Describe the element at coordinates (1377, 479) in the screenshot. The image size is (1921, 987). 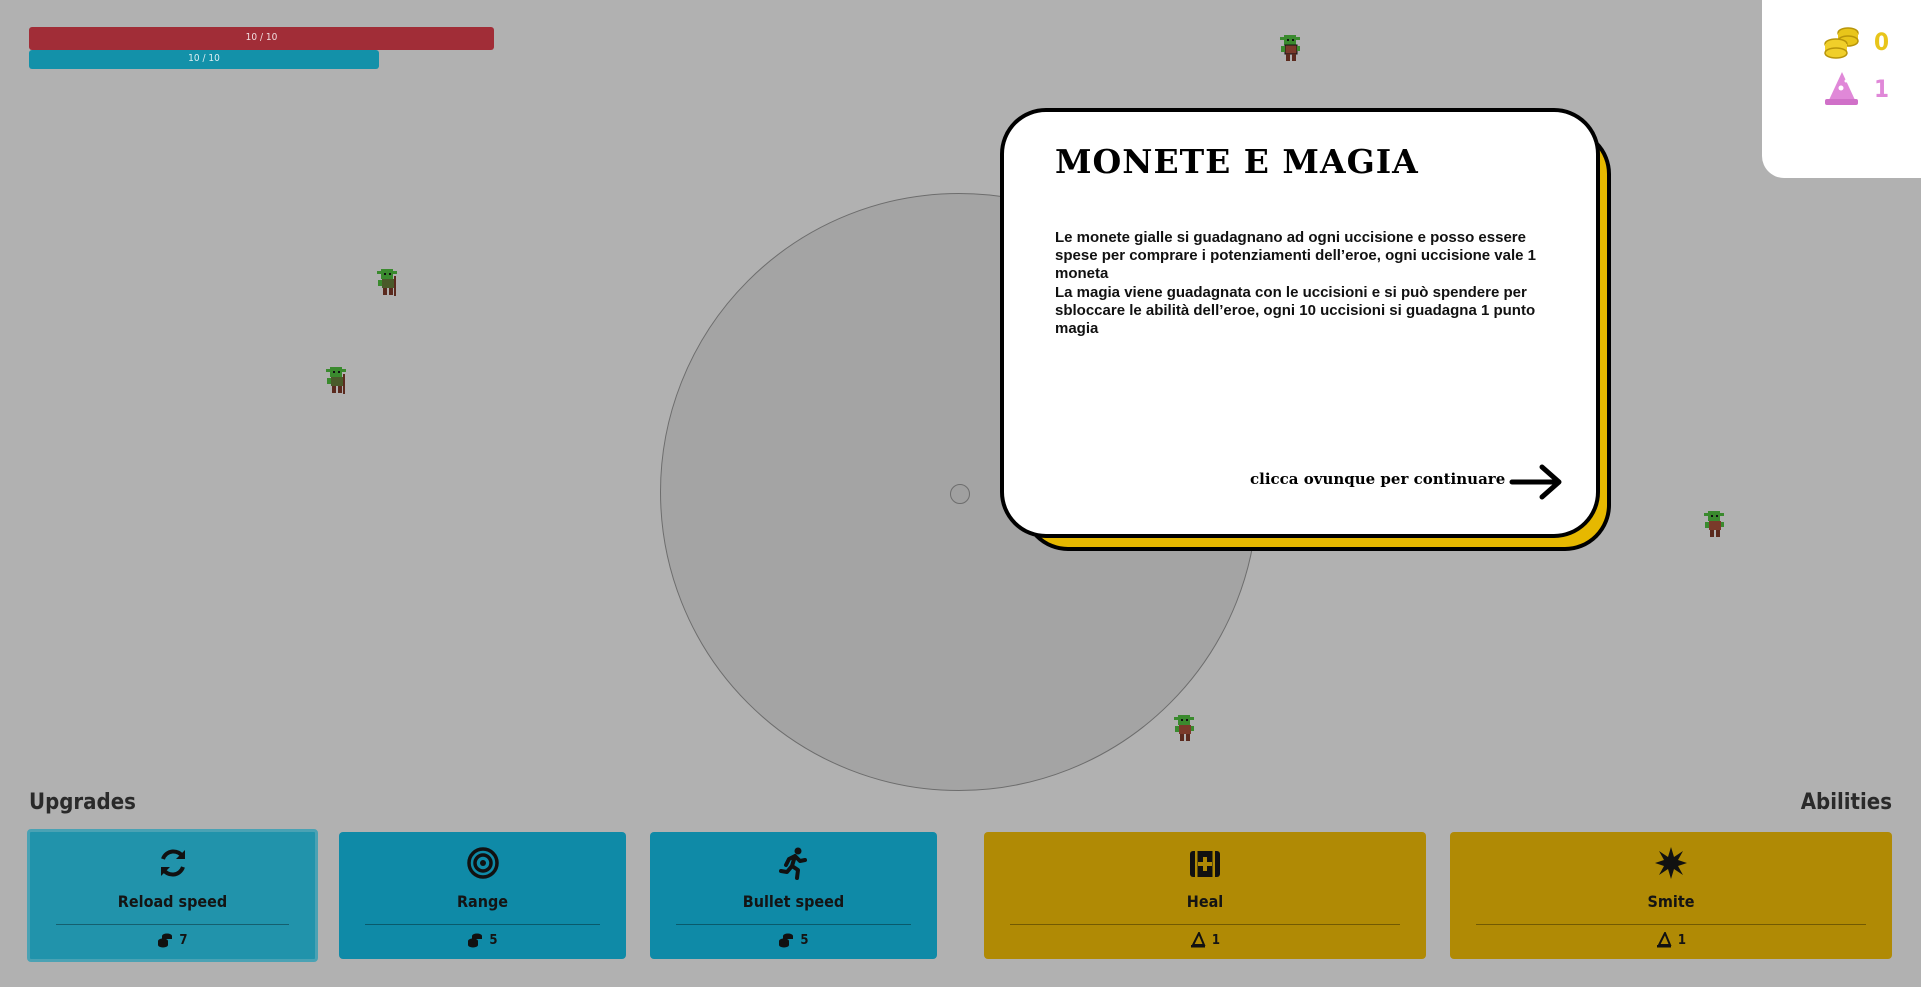
I see `continue-hint: clicca ovunque per continuare` at that location.